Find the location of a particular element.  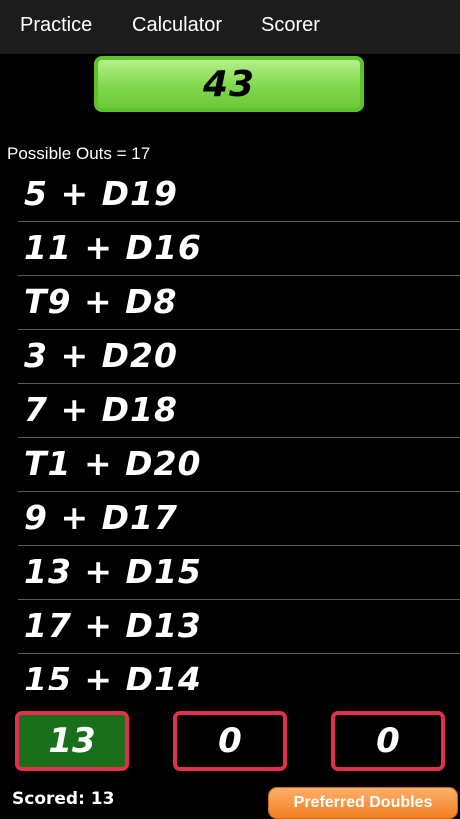

checkout-text: 9 + D17 is located at coordinates (101, 517).